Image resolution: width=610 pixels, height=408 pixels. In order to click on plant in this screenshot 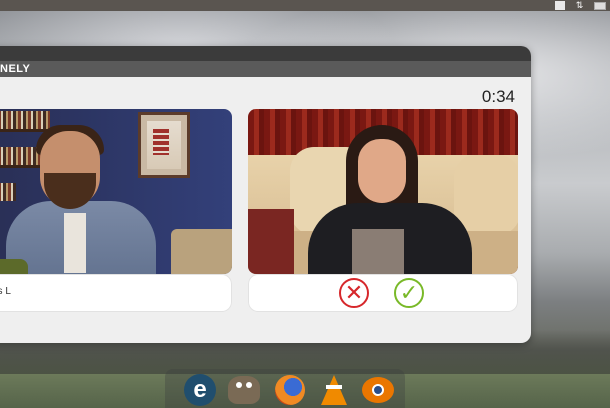, I will do `click(14, 266)`.